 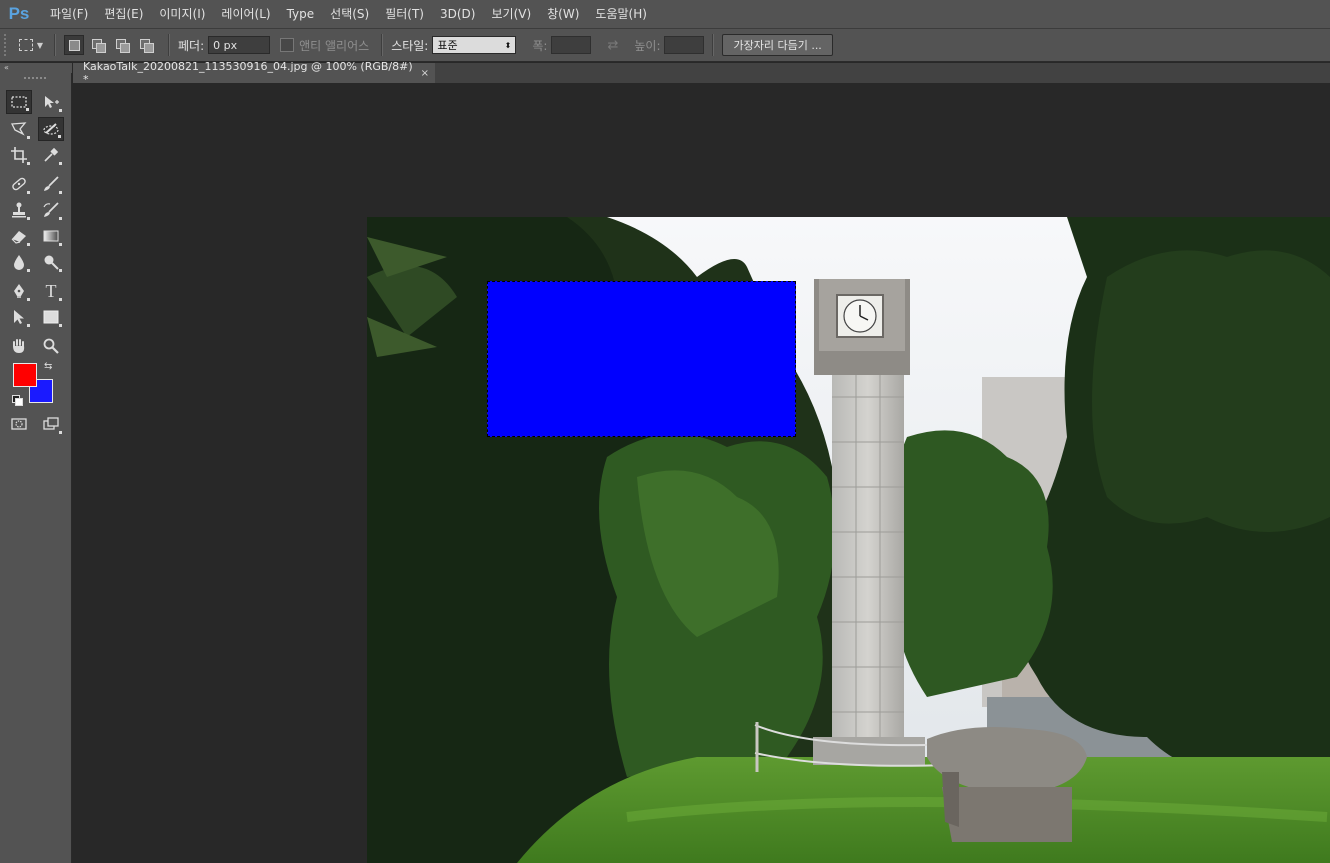 I want to click on add-to-selection-button, so click(x=98, y=45).